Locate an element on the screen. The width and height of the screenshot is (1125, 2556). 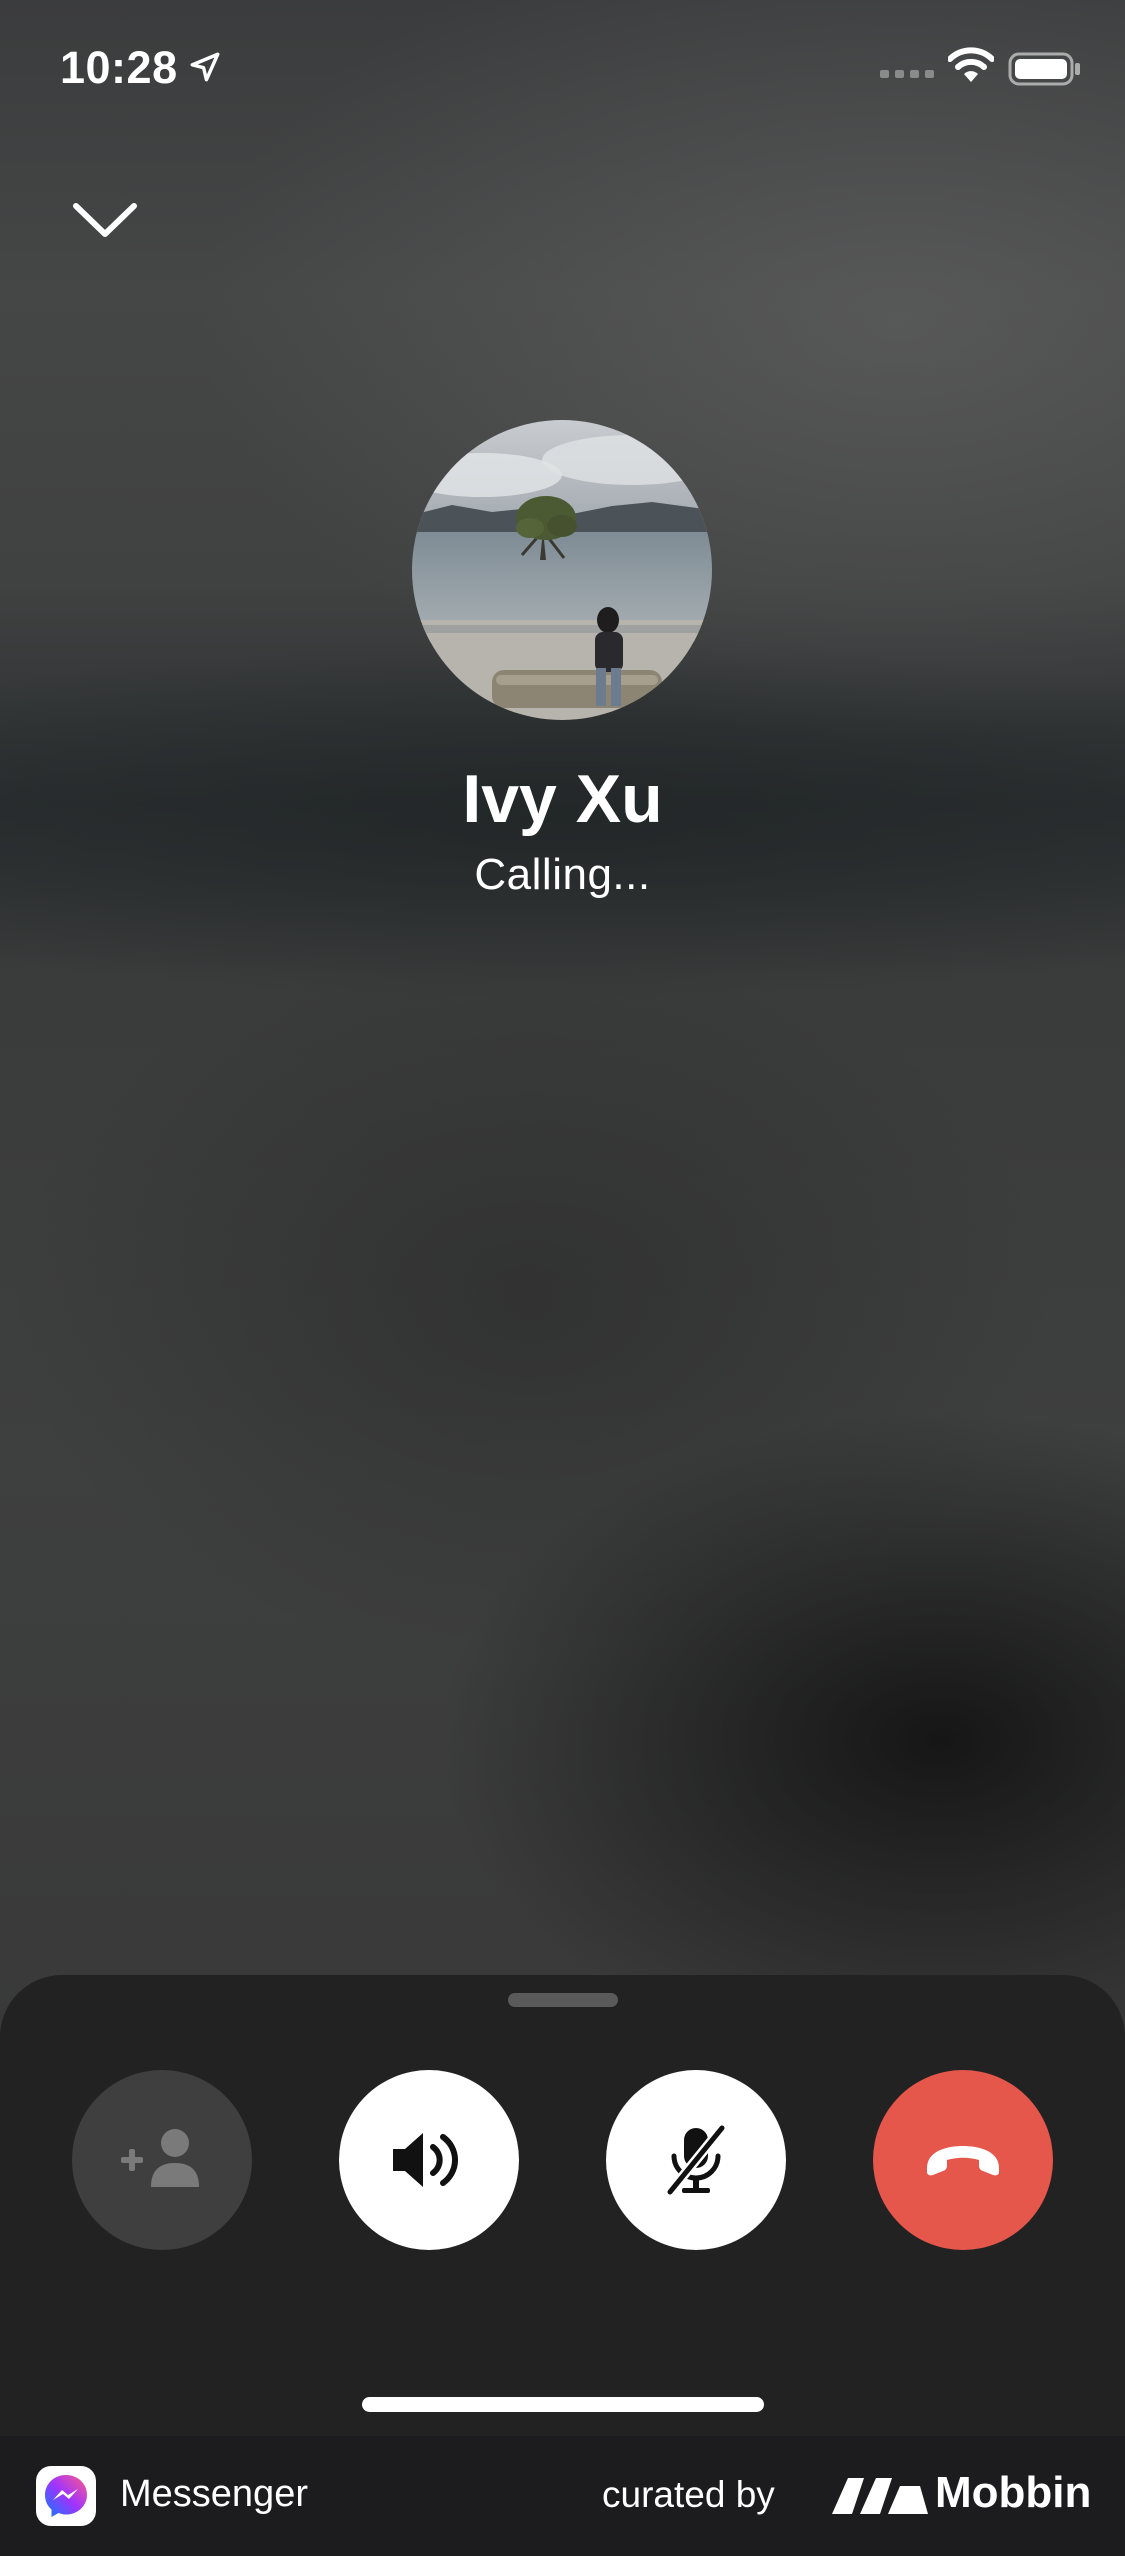
contact-photo is located at coordinates (562, 570).